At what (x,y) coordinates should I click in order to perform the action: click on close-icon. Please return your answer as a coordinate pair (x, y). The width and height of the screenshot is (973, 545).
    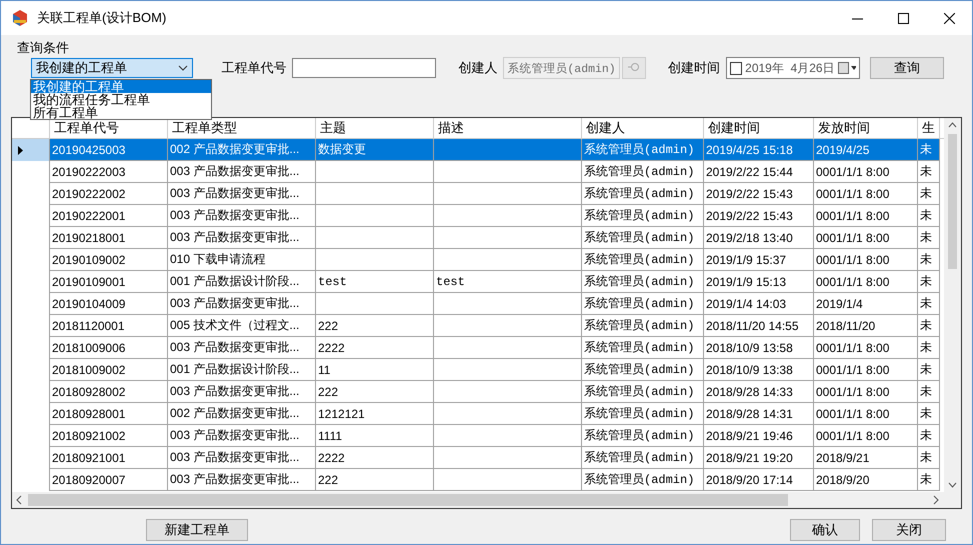
    Looking at the image, I should click on (949, 18).